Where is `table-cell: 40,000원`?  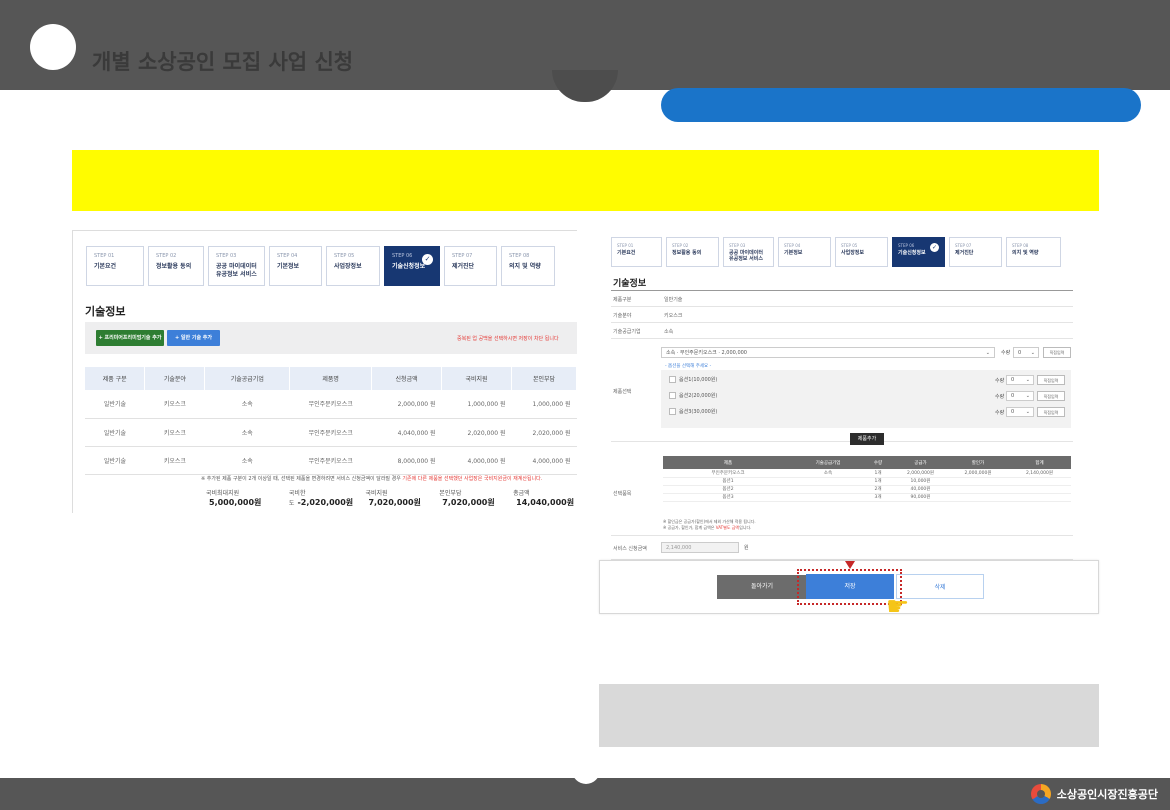
table-cell: 40,000원 is located at coordinates (920, 489).